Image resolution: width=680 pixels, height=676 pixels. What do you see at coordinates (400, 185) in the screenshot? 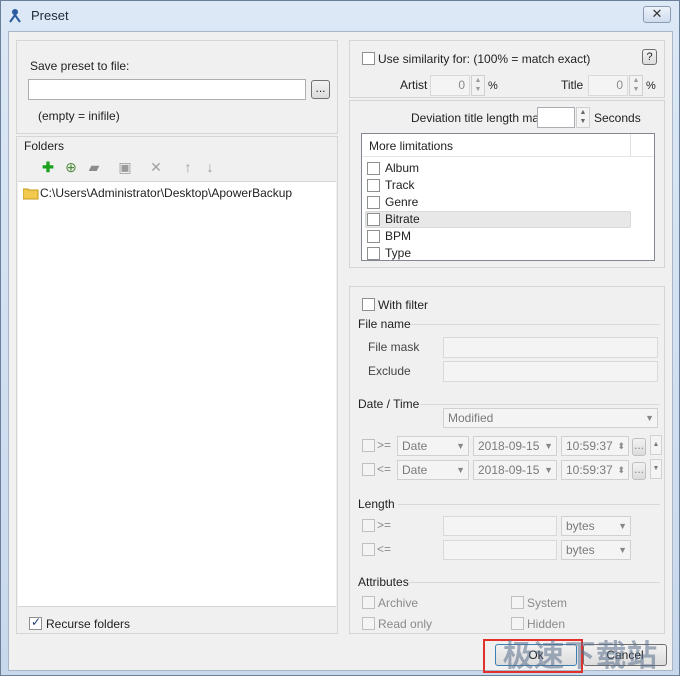
I see `track-label: Track` at bounding box center [400, 185].